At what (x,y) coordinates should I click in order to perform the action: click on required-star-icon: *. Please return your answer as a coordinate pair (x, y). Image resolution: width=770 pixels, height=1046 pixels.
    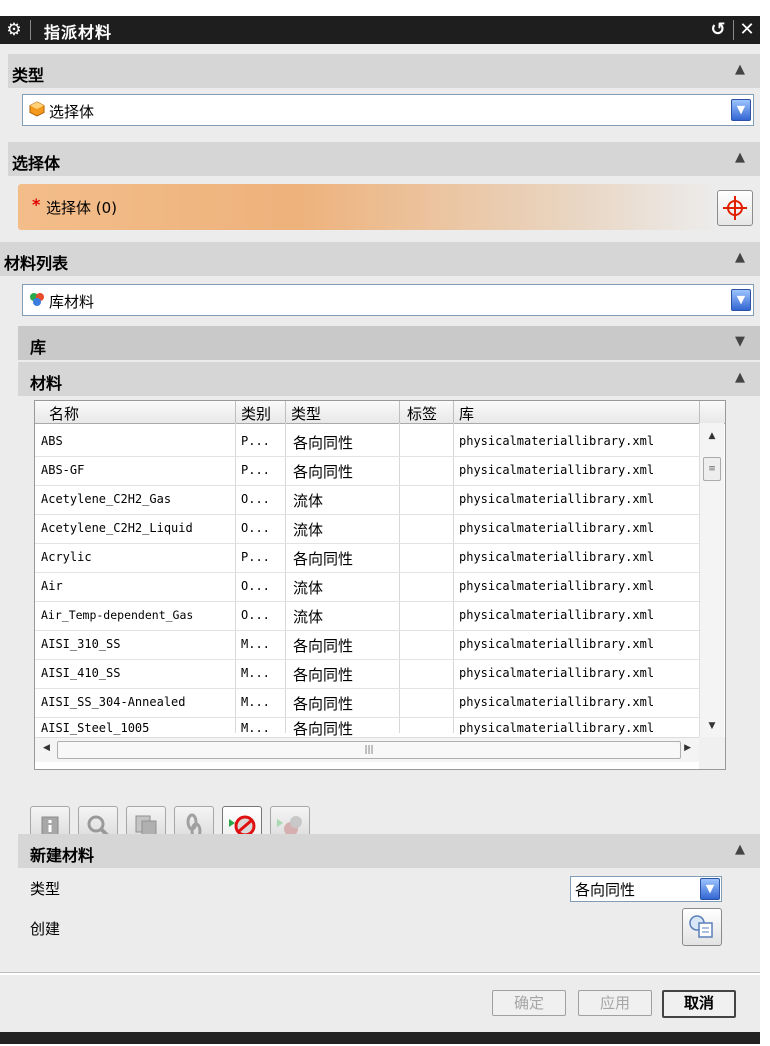
    Looking at the image, I should click on (36, 204).